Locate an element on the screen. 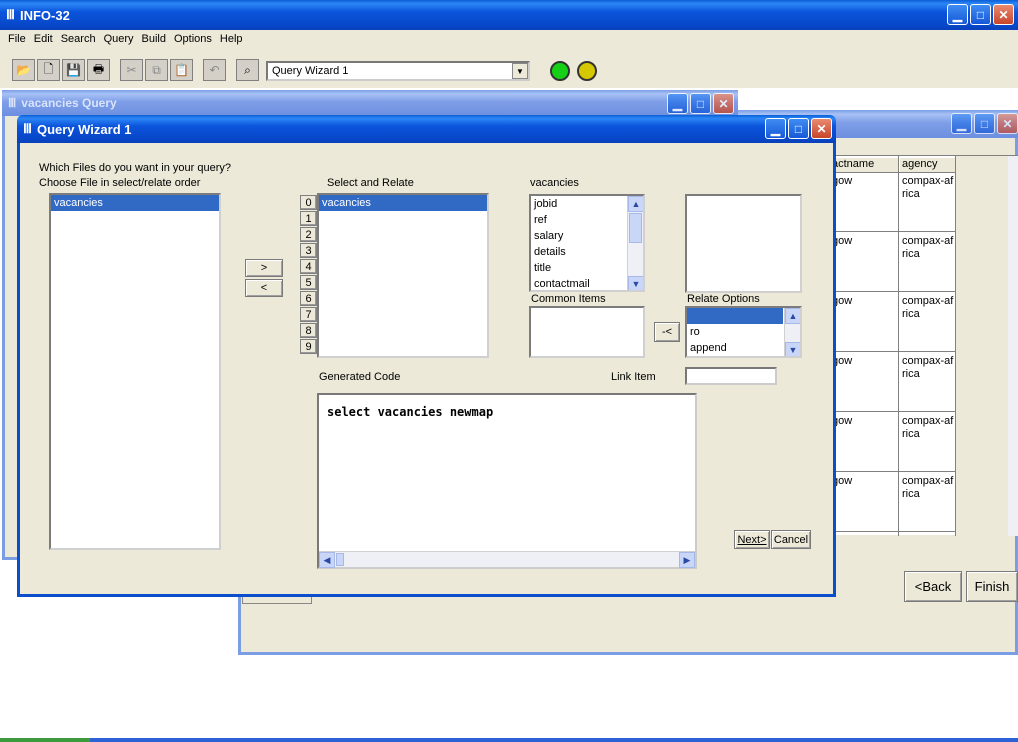  wizard-icon: Ⅲ is located at coordinates (27, 128).